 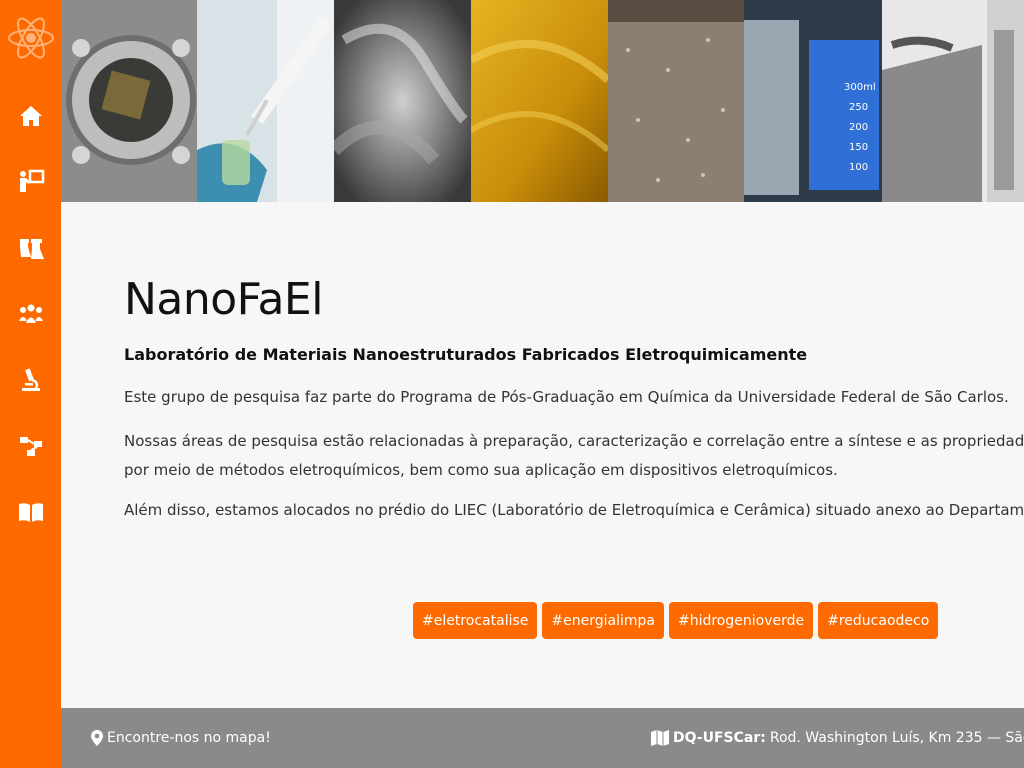 I want to click on banner-image-smoke, so click(x=402, y=101).